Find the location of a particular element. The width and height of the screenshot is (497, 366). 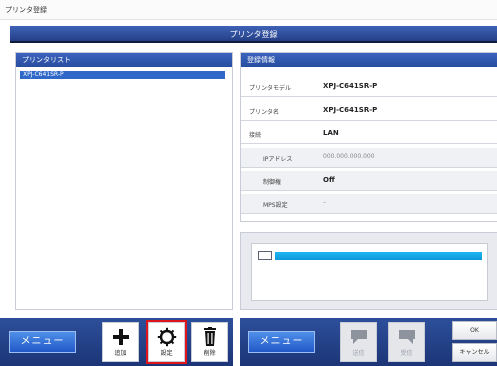

printer-info-title: 登録情報 is located at coordinates (369, 60).